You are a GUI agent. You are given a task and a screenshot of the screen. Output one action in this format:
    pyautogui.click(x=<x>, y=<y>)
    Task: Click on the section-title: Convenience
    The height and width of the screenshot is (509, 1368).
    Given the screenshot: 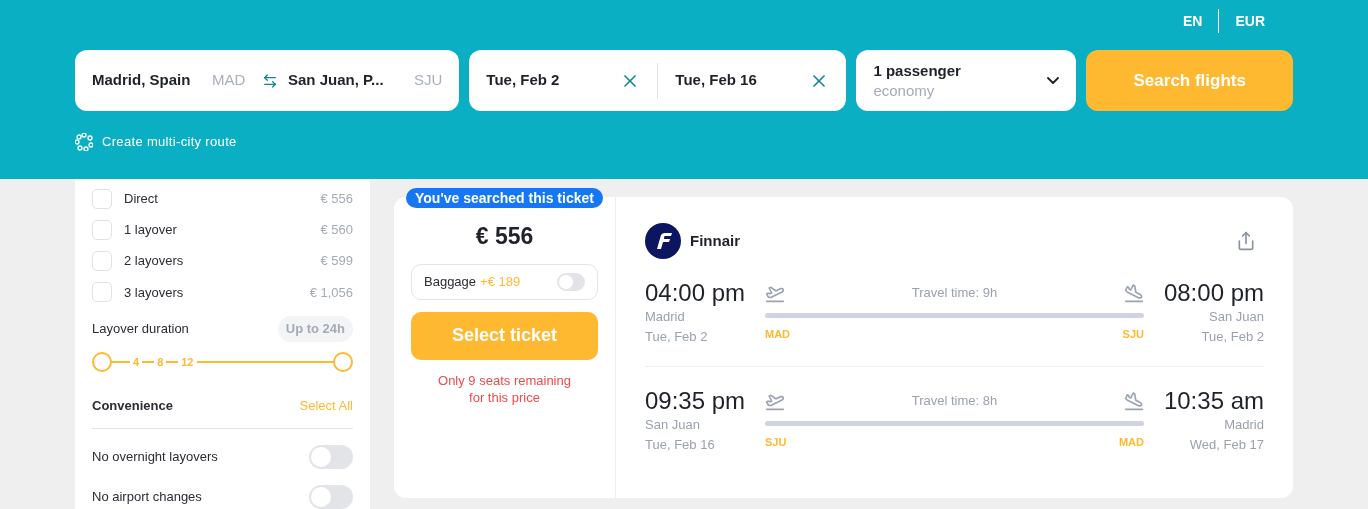 What is the action you would take?
    pyautogui.click(x=132, y=406)
    